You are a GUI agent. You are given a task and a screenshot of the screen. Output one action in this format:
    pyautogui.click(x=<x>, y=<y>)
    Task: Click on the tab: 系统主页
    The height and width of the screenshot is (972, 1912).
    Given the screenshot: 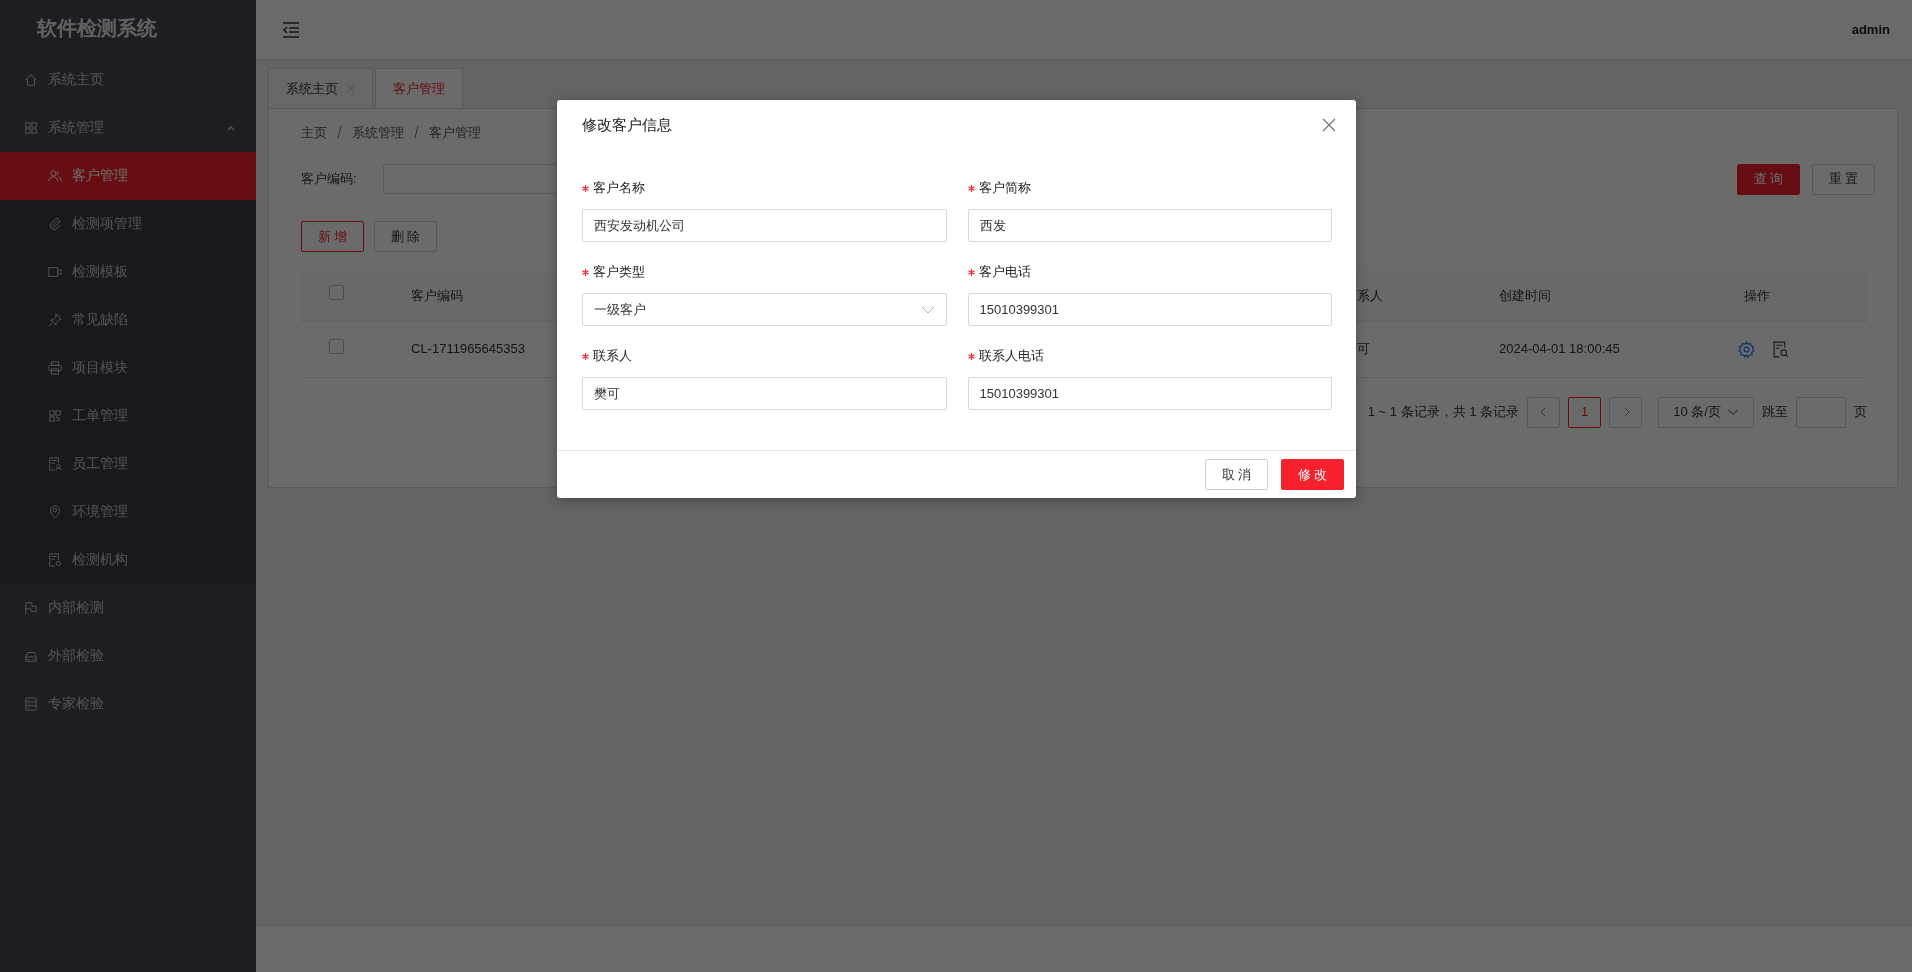 What is the action you would take?
    pyautogui.click(x=320, y=88)
    